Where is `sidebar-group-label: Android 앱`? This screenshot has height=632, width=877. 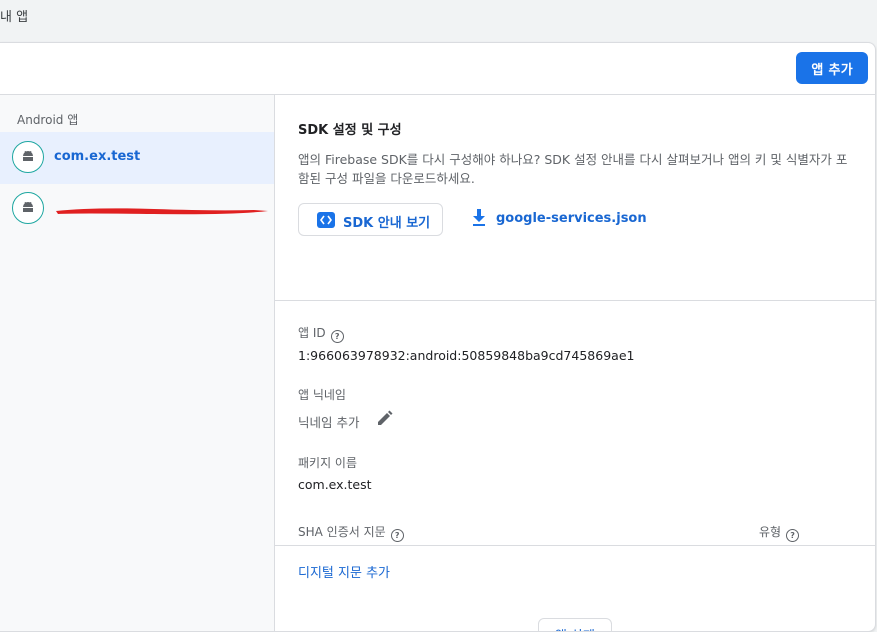
sidebar-group-label: Android 앱 is located at coordinates (48, 120).